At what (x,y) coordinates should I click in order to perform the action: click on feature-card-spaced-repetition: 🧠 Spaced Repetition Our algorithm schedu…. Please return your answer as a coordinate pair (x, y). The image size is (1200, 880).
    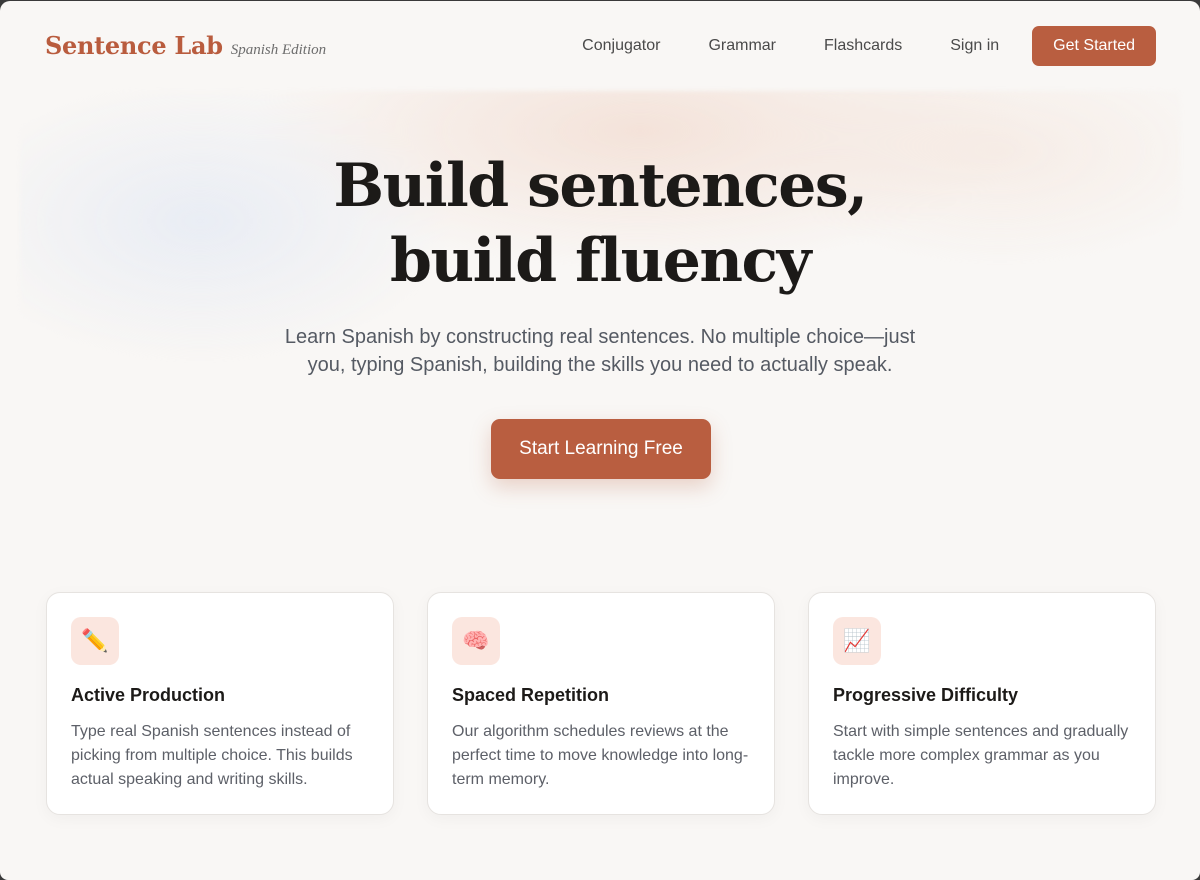
    Looking at the image, I should click on (601, 703).